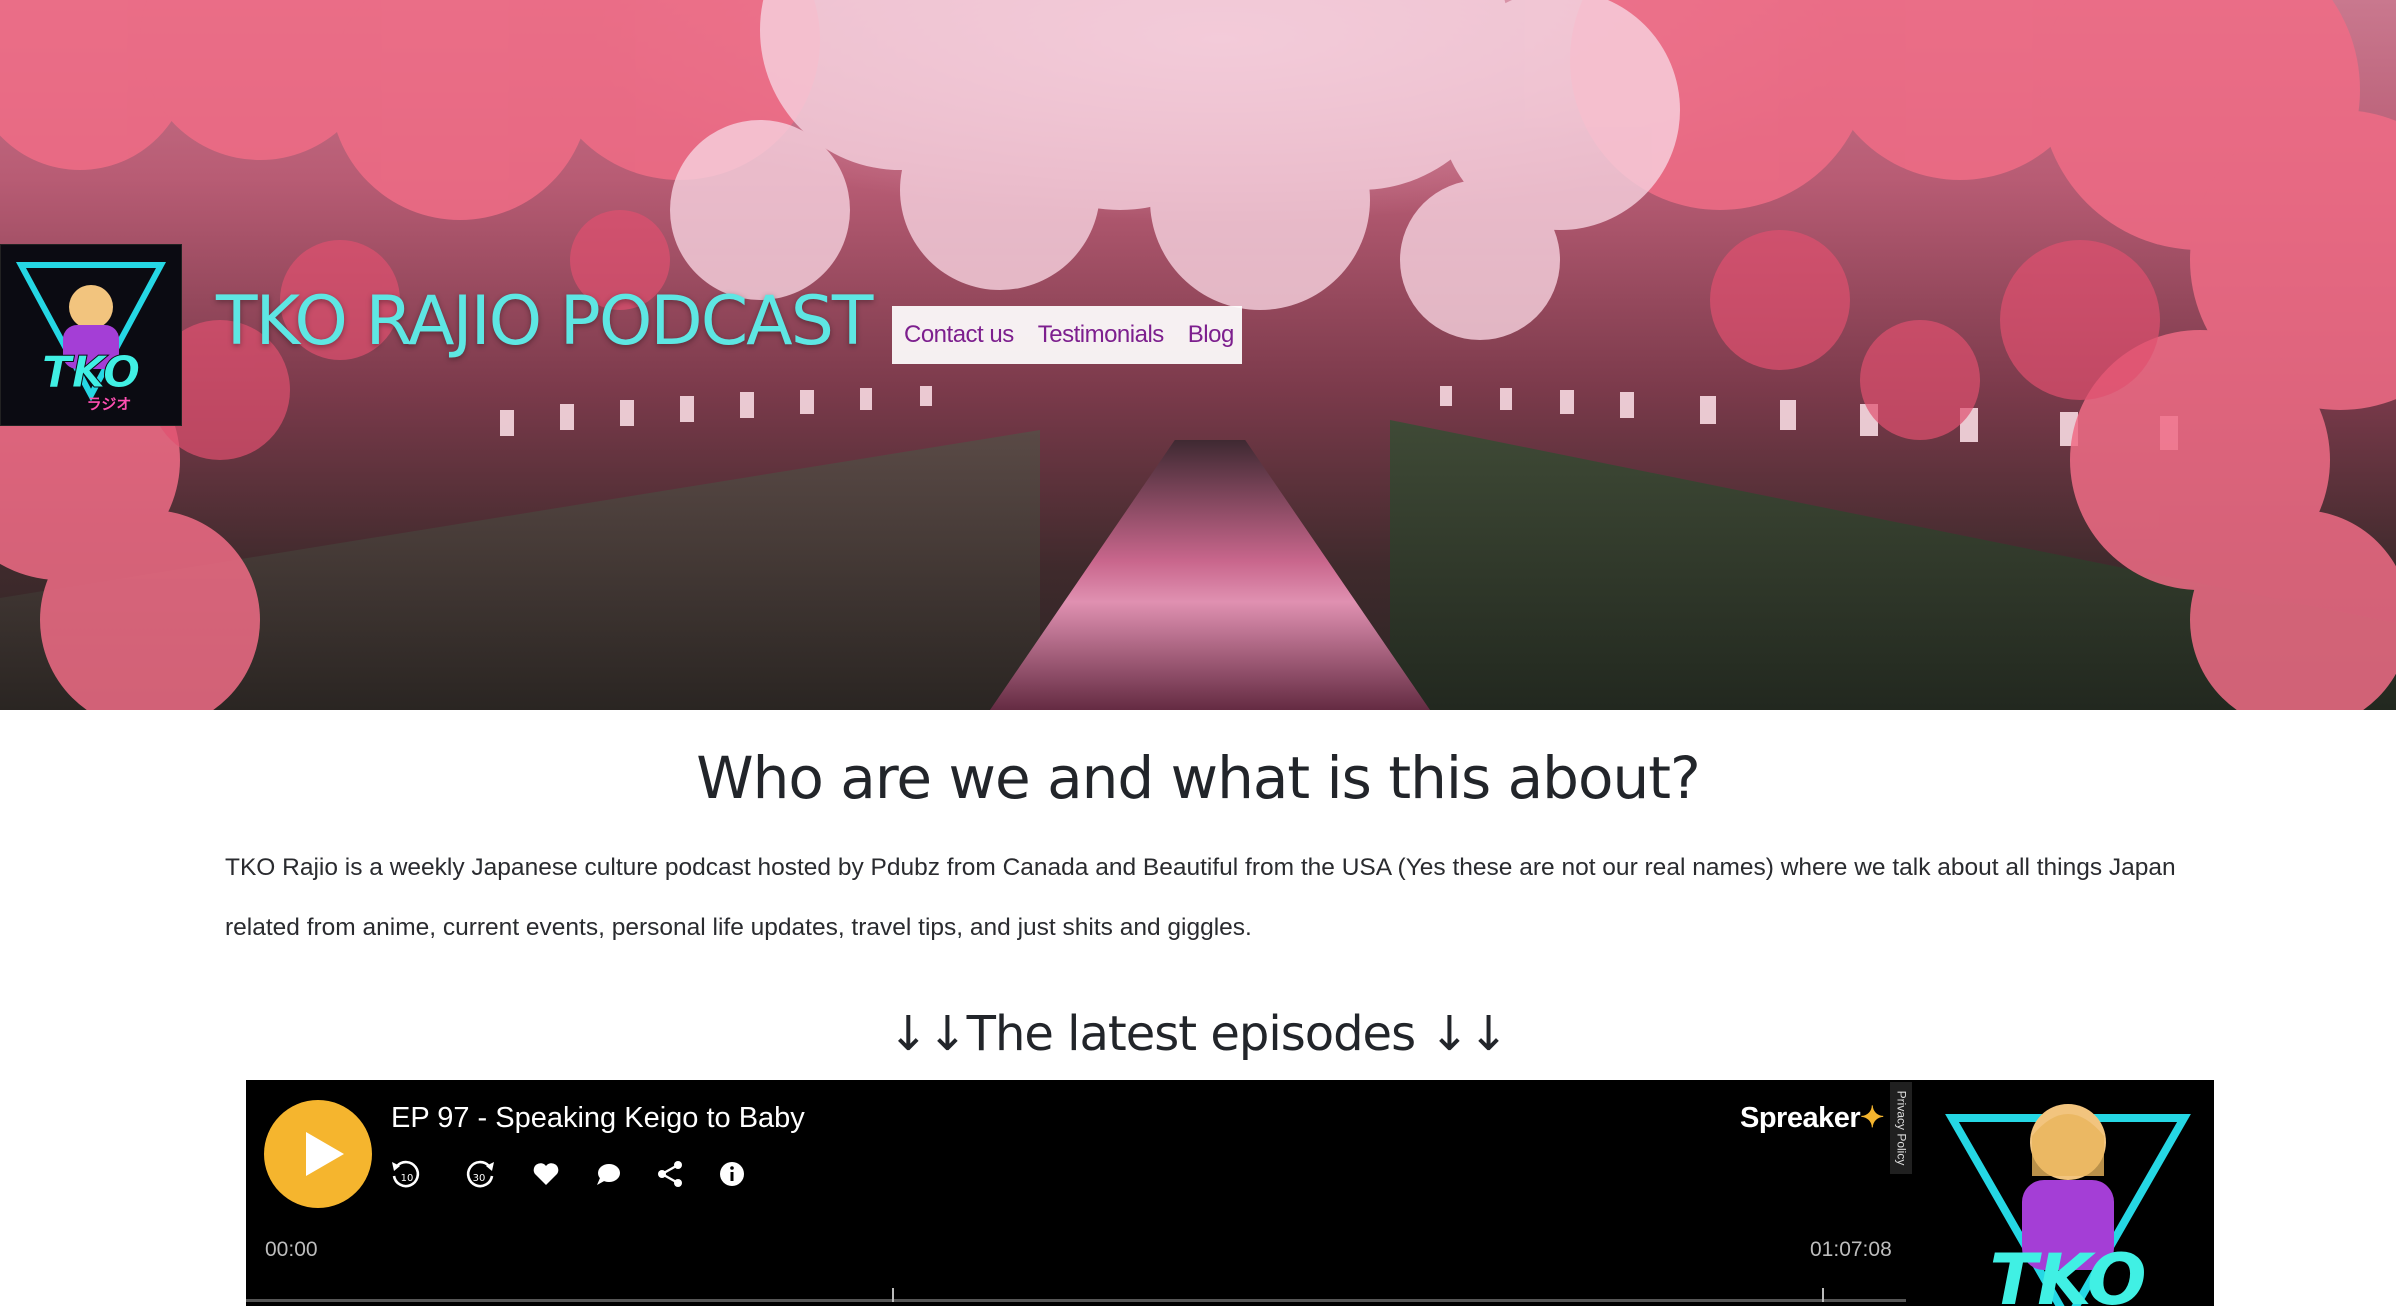 The height and width of the screenshot is (1306, 2396). Describe the element at coordinates (1101, 335) in the screenshot. I see `nav-testimonials: Testimonials` at that location.